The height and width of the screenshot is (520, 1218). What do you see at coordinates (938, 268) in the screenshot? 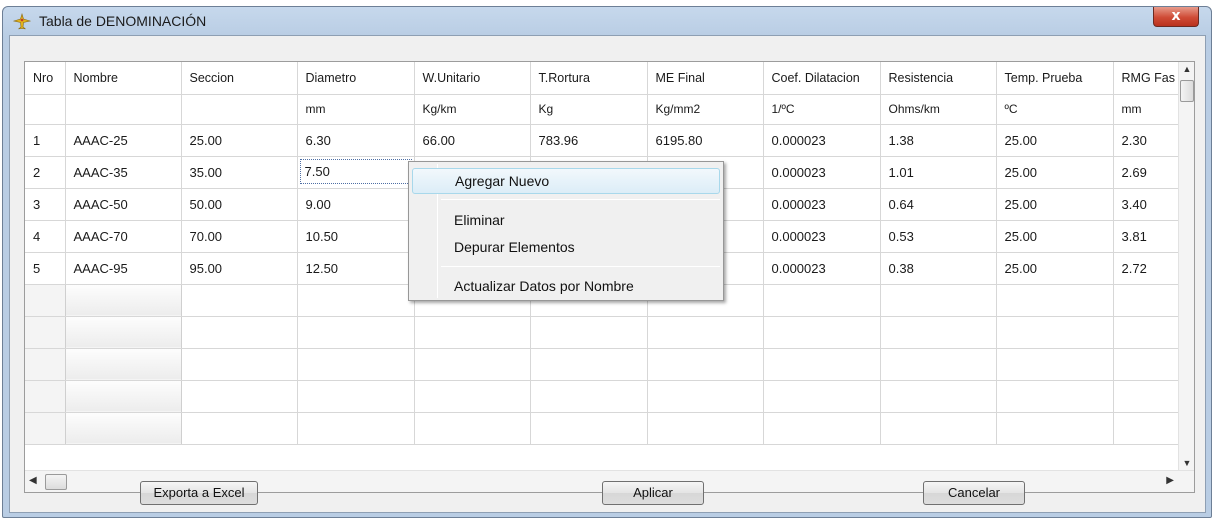
I see `table-cell: 0.38` at bounding box center [938, 268].